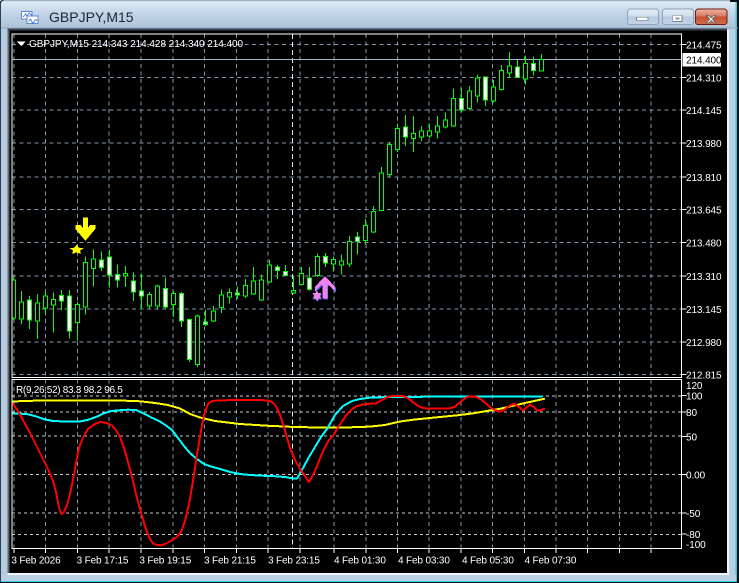 The image size is (739, 583). I want to click on svg-text: 214.145, so click(704, 111).